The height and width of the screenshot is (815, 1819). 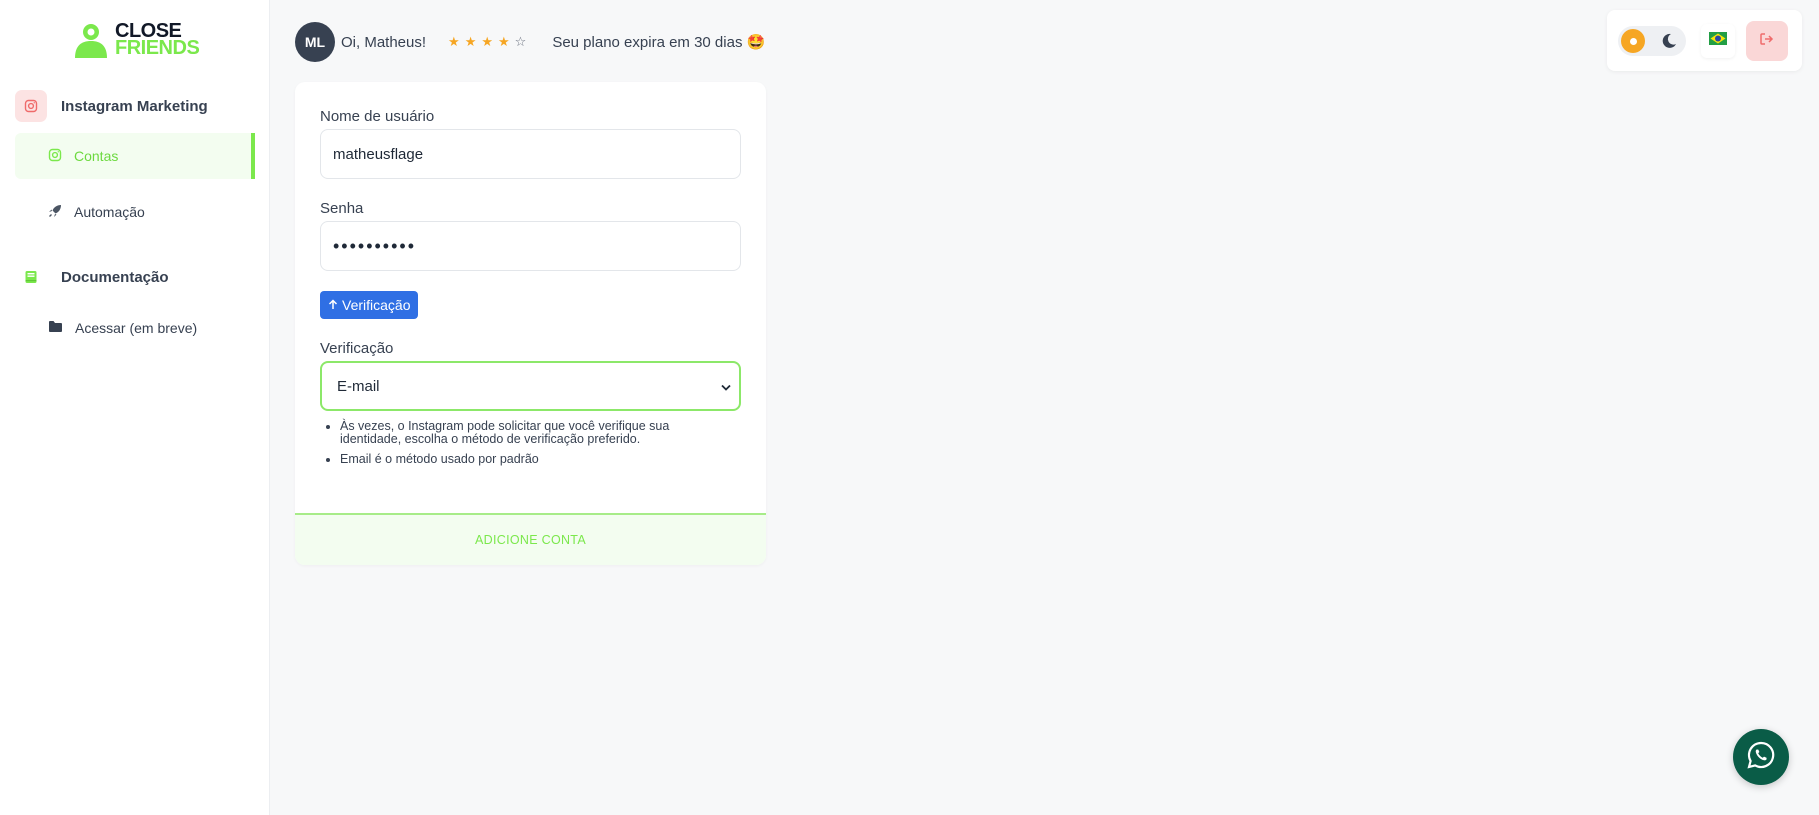 I want to click on sidebar-section-documentacao: Documentação, so click(x=92, y=277).